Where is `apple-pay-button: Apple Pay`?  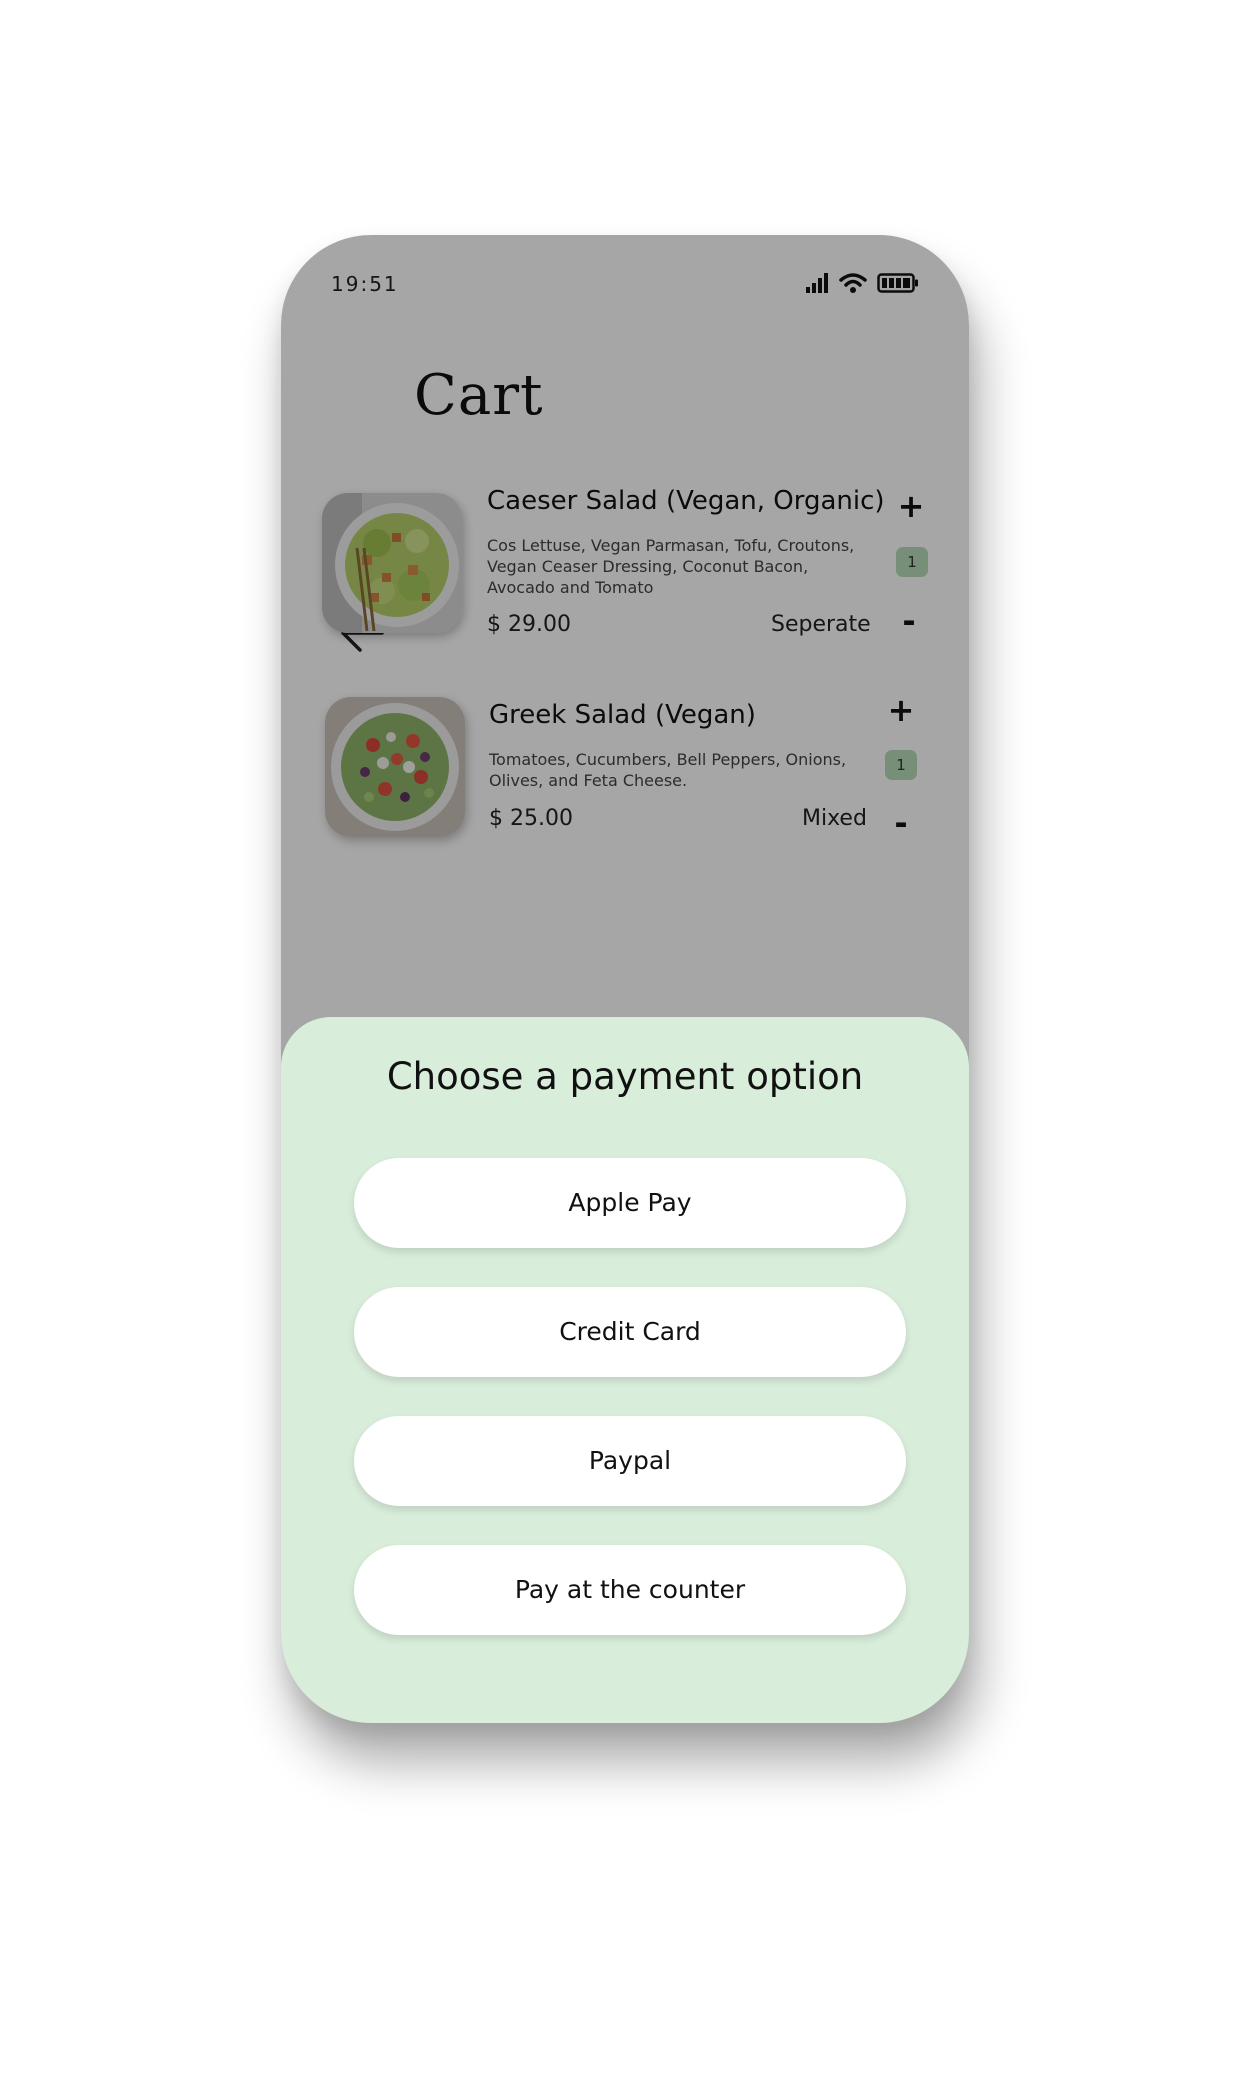 apple-pay-button: Apple Pay is located at coordinates (630, 1203).